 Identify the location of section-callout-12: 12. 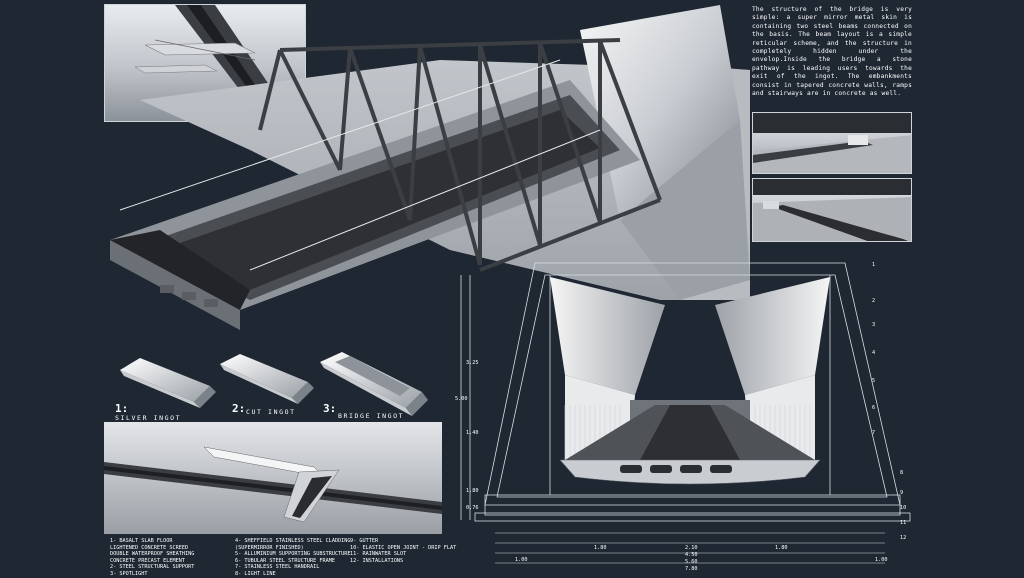
(903, 538).